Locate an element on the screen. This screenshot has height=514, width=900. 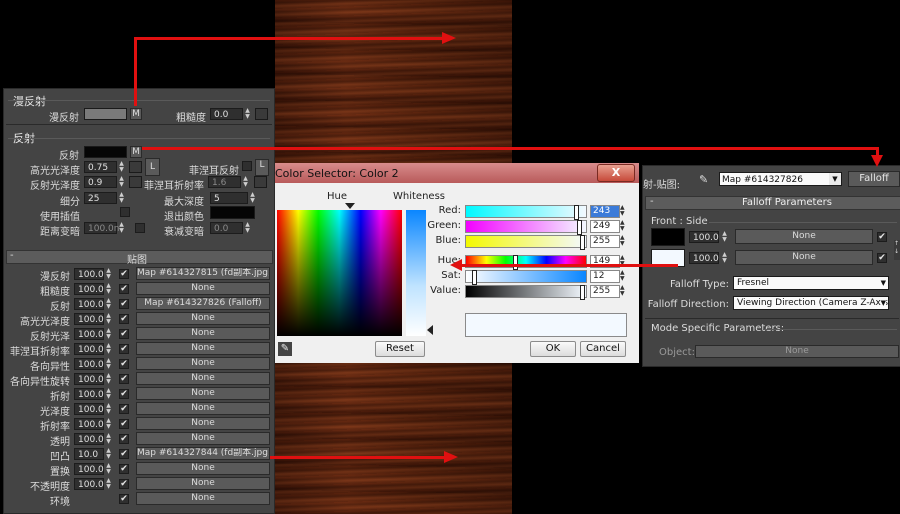
roughness-spinner-icon: ▲ ▼ is located at coordinates (247, 114).